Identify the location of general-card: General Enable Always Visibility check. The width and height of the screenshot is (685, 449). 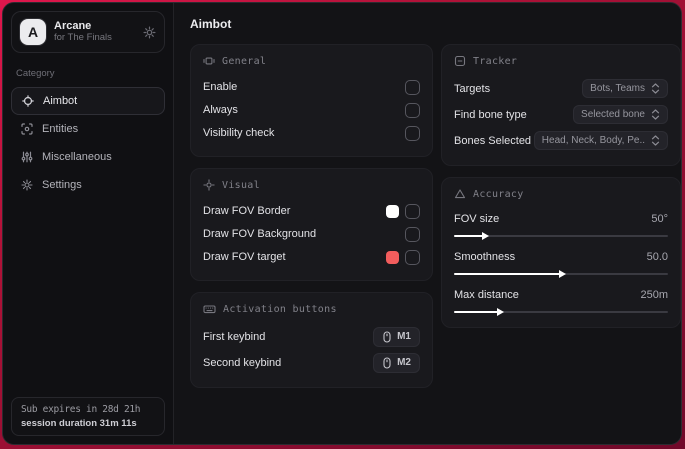
(311, 100).